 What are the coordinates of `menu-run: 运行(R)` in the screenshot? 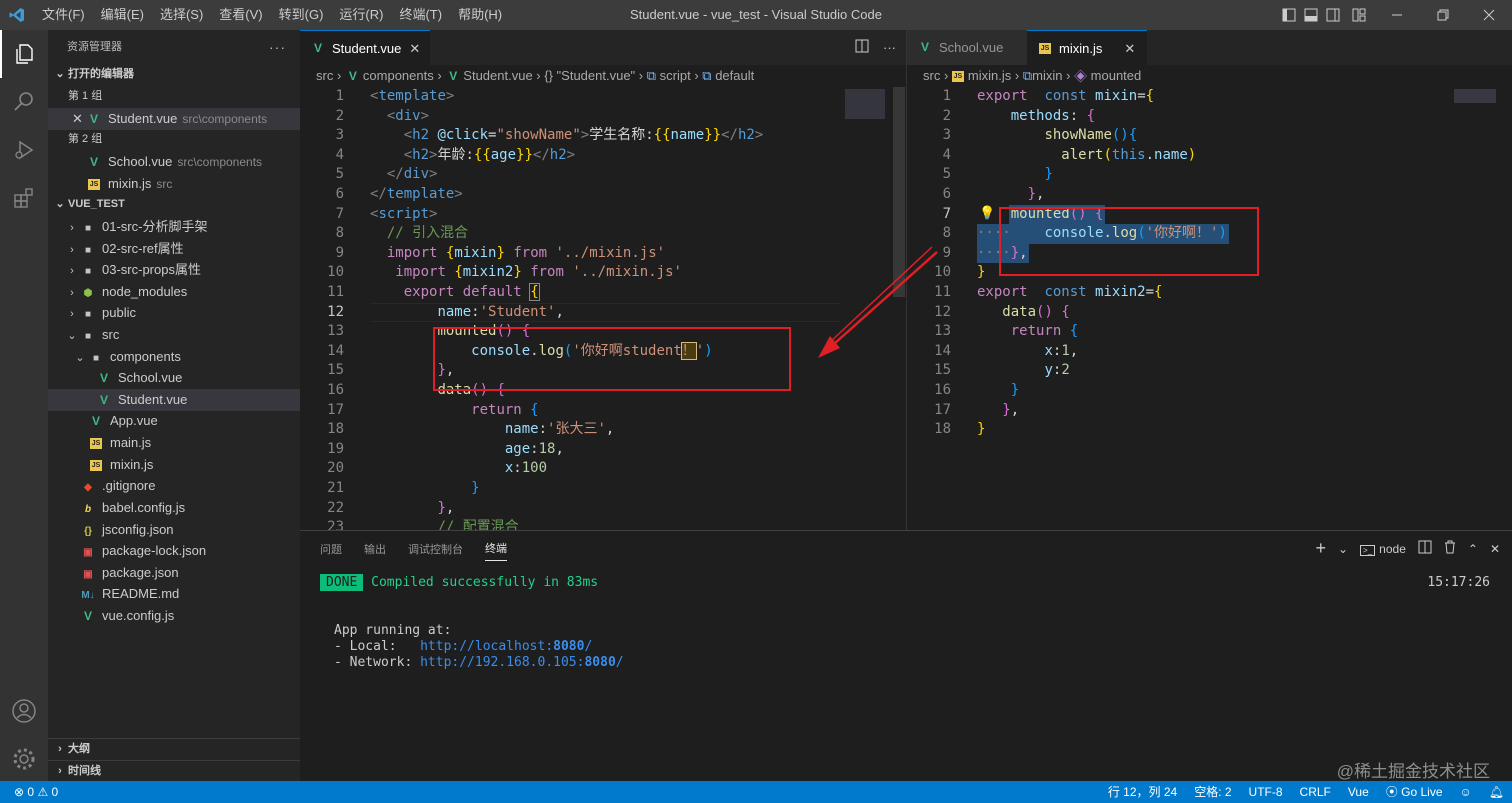 It's located at (361, 15).